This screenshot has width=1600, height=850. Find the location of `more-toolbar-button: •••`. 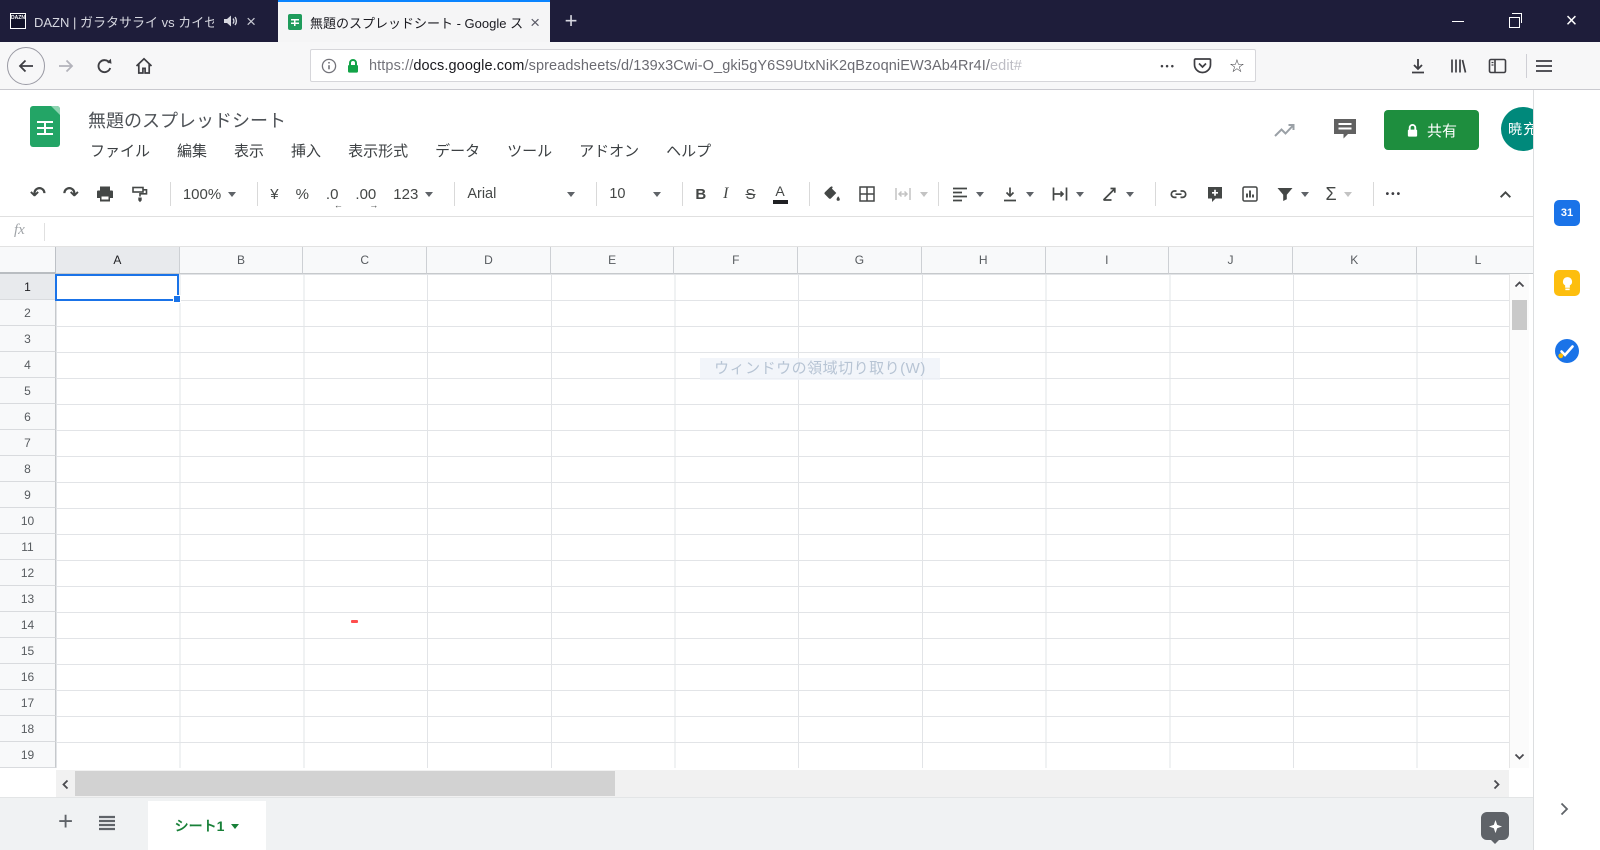

more-toolbar-button: ••• is located at coordinates (1394, 194).